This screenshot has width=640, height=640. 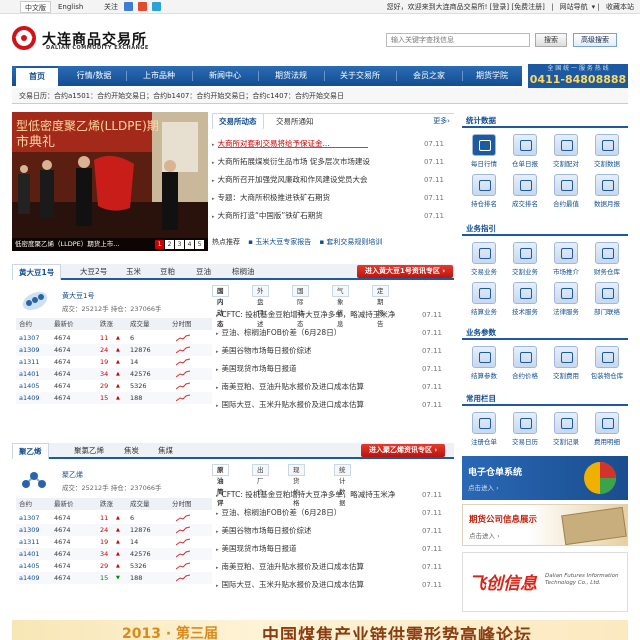 I want to click on lang-english-link: English, so click(x=70, y=7).